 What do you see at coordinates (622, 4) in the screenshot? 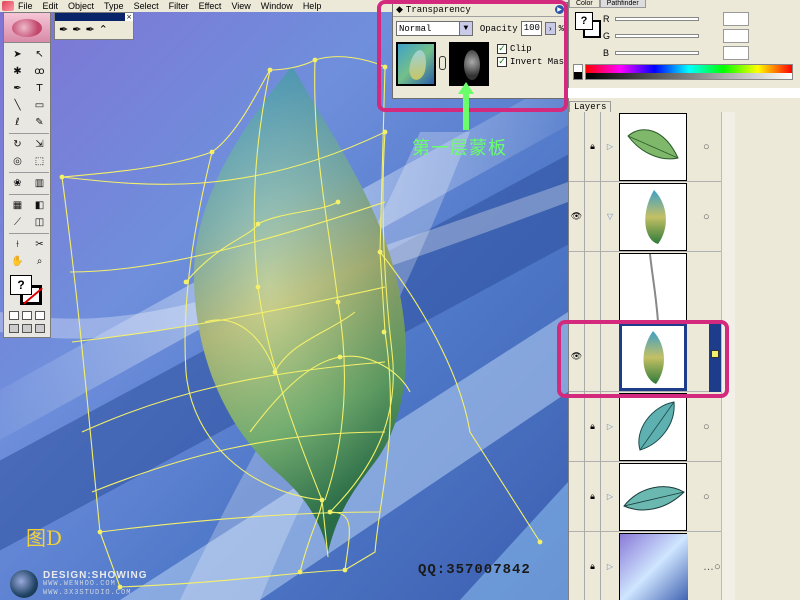
I see `tab-pathfinder: Pathfinder` at bounding box center [622, 4].